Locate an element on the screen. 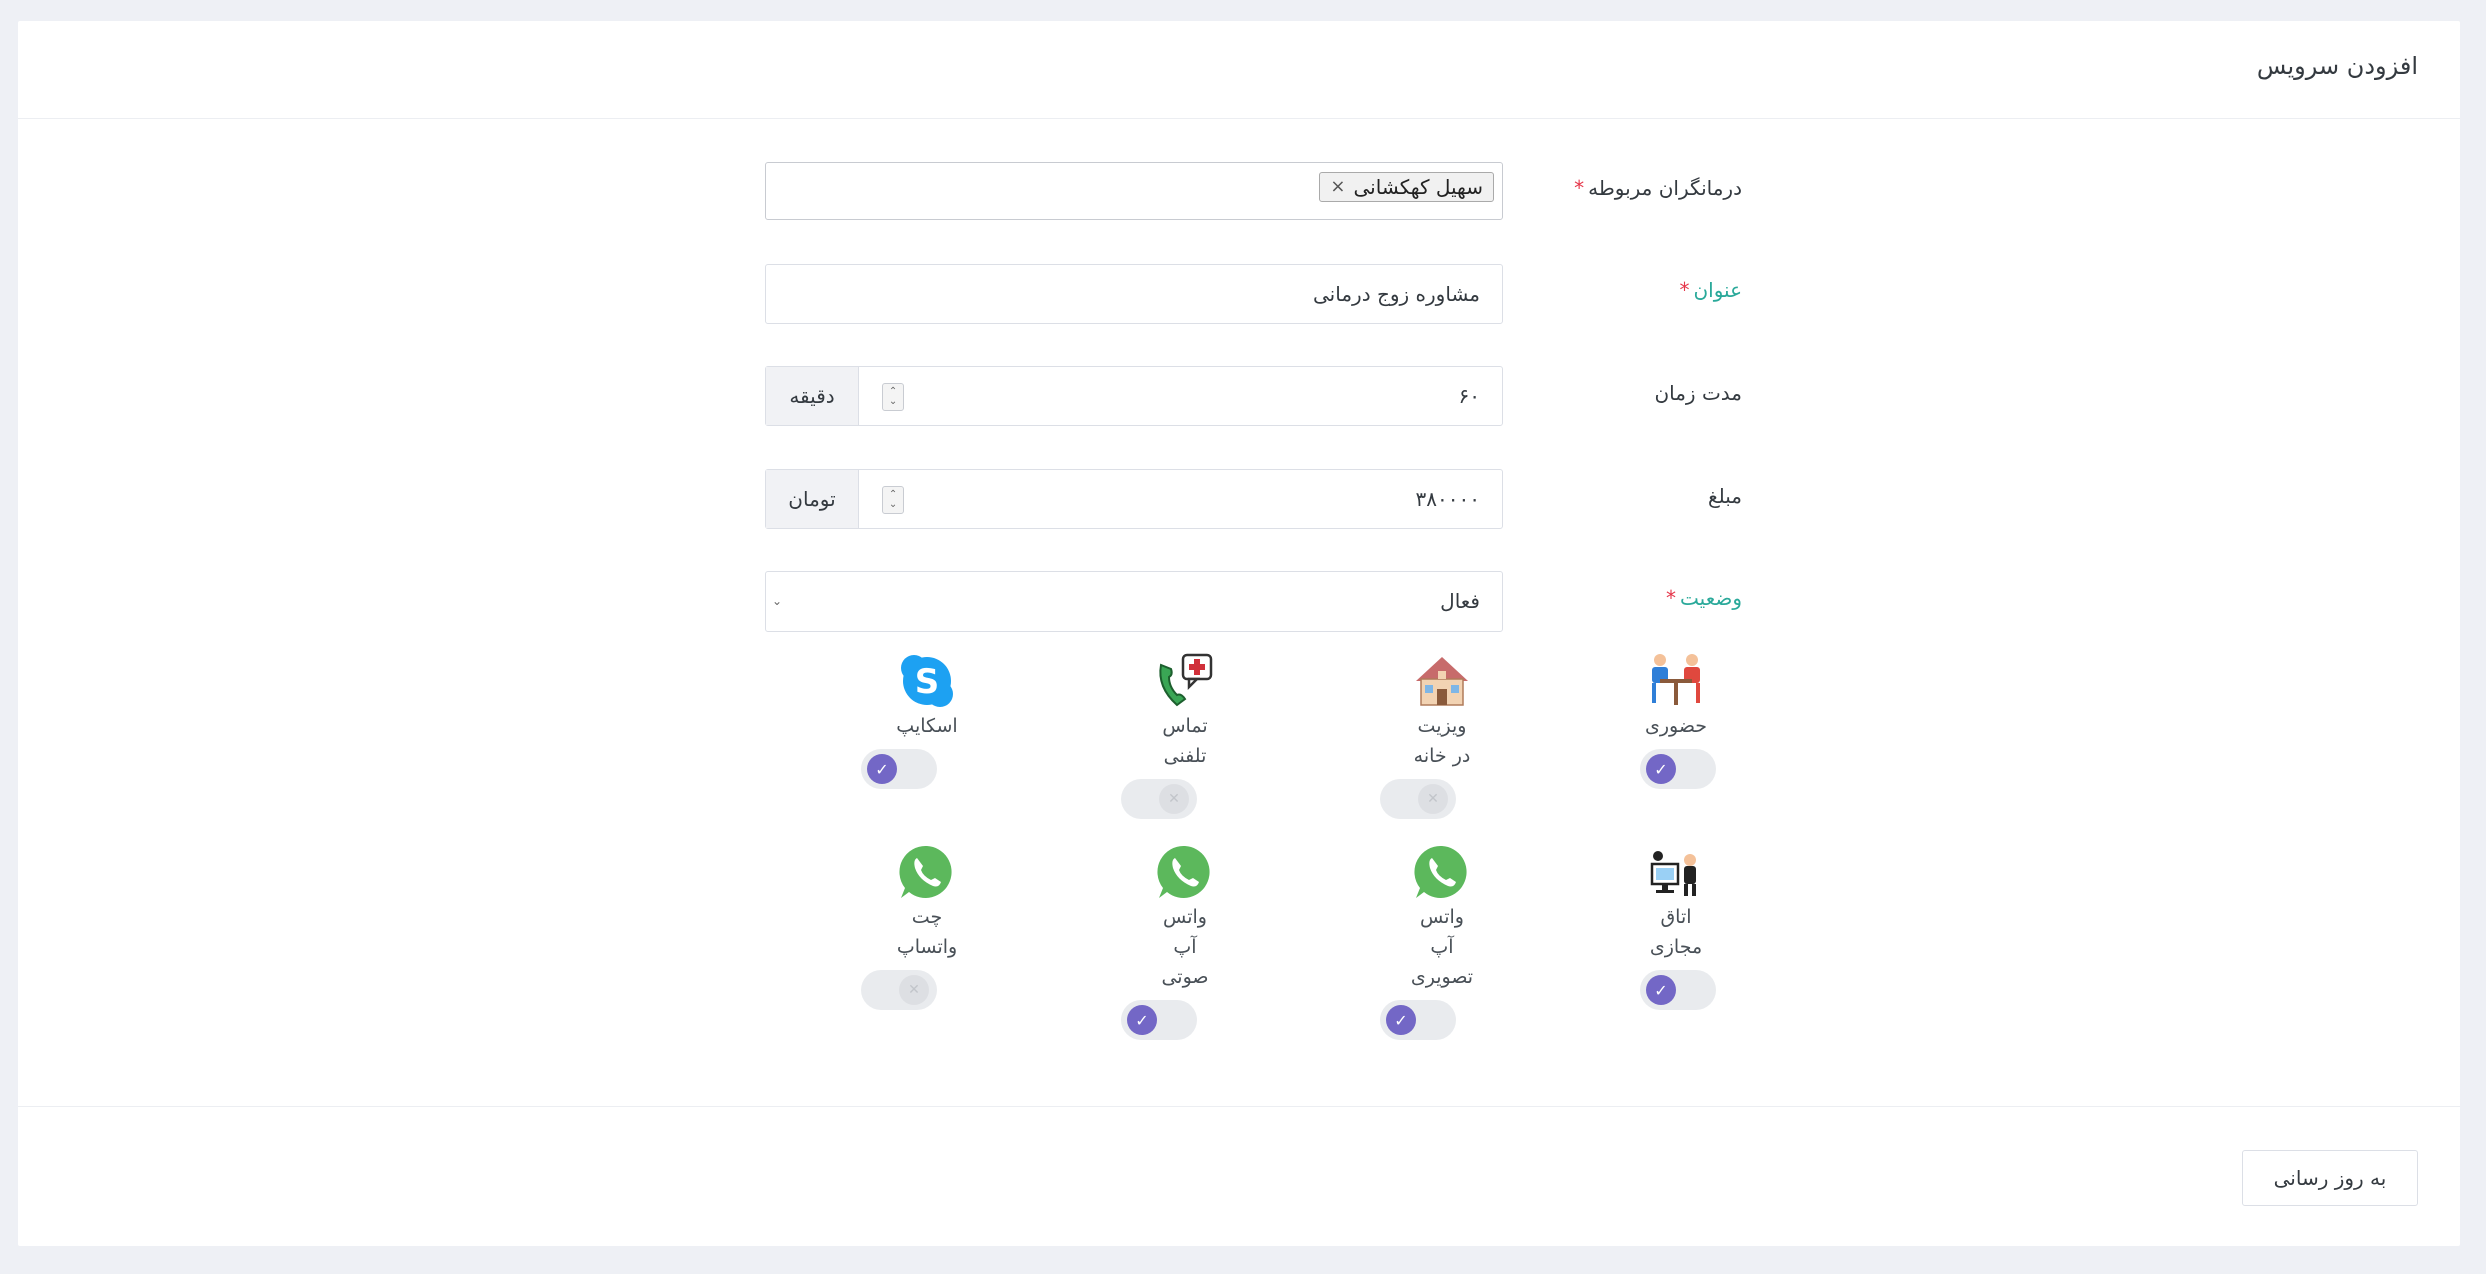 The image size is (2486, 1274). title-value: مشاوره زوج درمانی is located at coordinates (1396, 294).